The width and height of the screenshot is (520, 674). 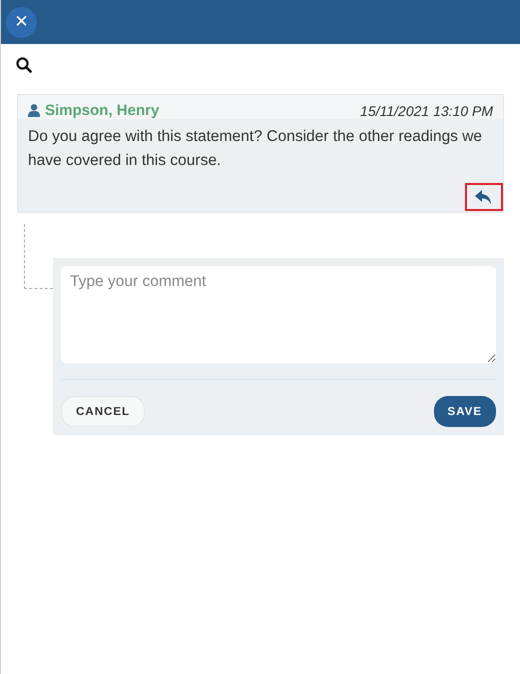 What do you see at coordinates (103, 411) in the screenshot?
I see `cancel-button: CANCEL` at bounding box center [103, 411].